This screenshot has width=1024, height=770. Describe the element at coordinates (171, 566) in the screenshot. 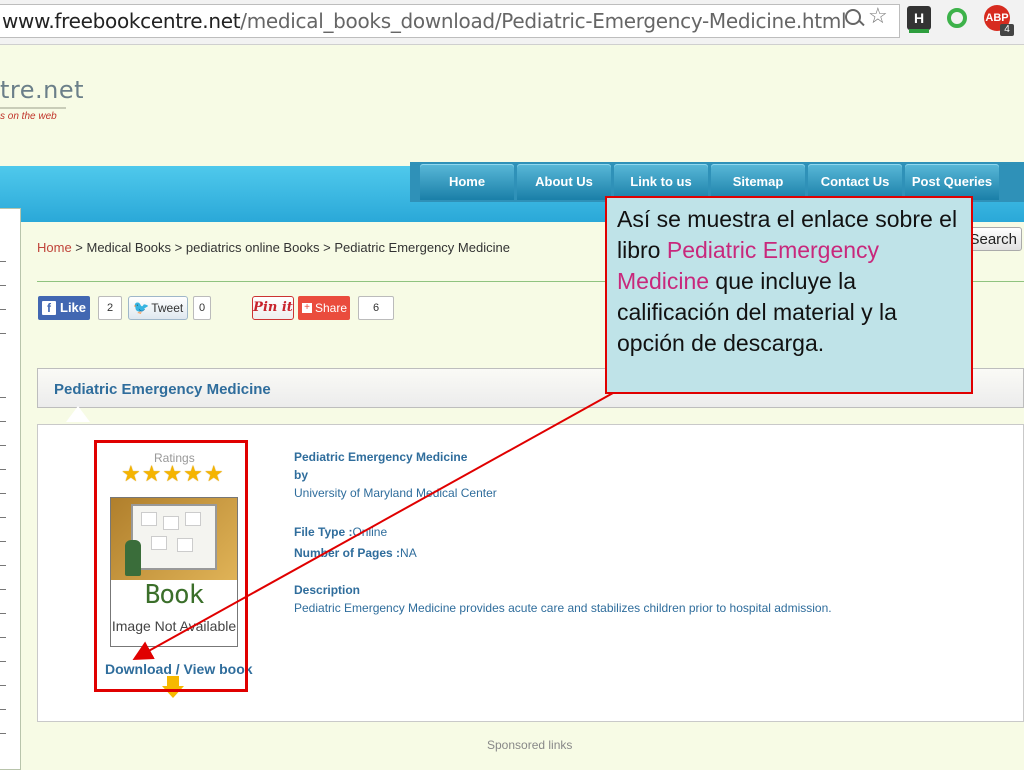

I see `highlight-box` at that location.